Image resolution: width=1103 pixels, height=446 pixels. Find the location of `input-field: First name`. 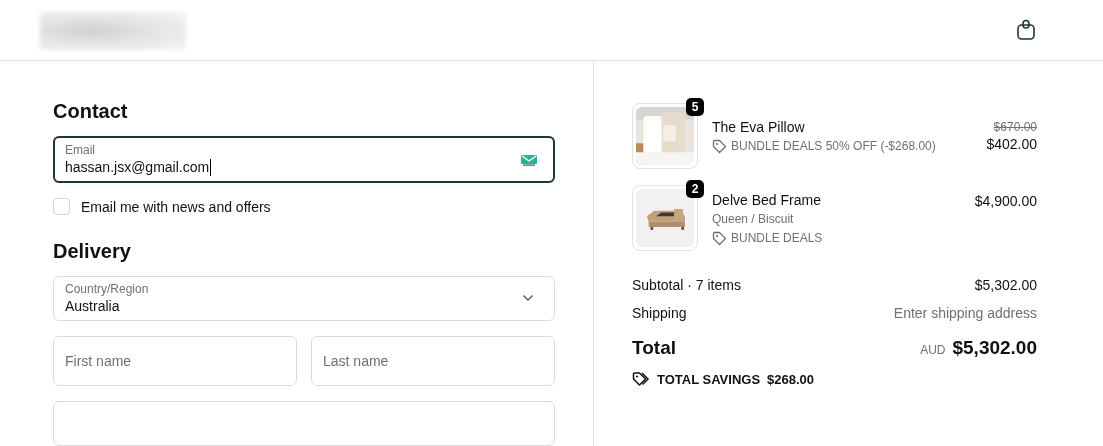

input-field: First name is located at coordinates (175, 361).